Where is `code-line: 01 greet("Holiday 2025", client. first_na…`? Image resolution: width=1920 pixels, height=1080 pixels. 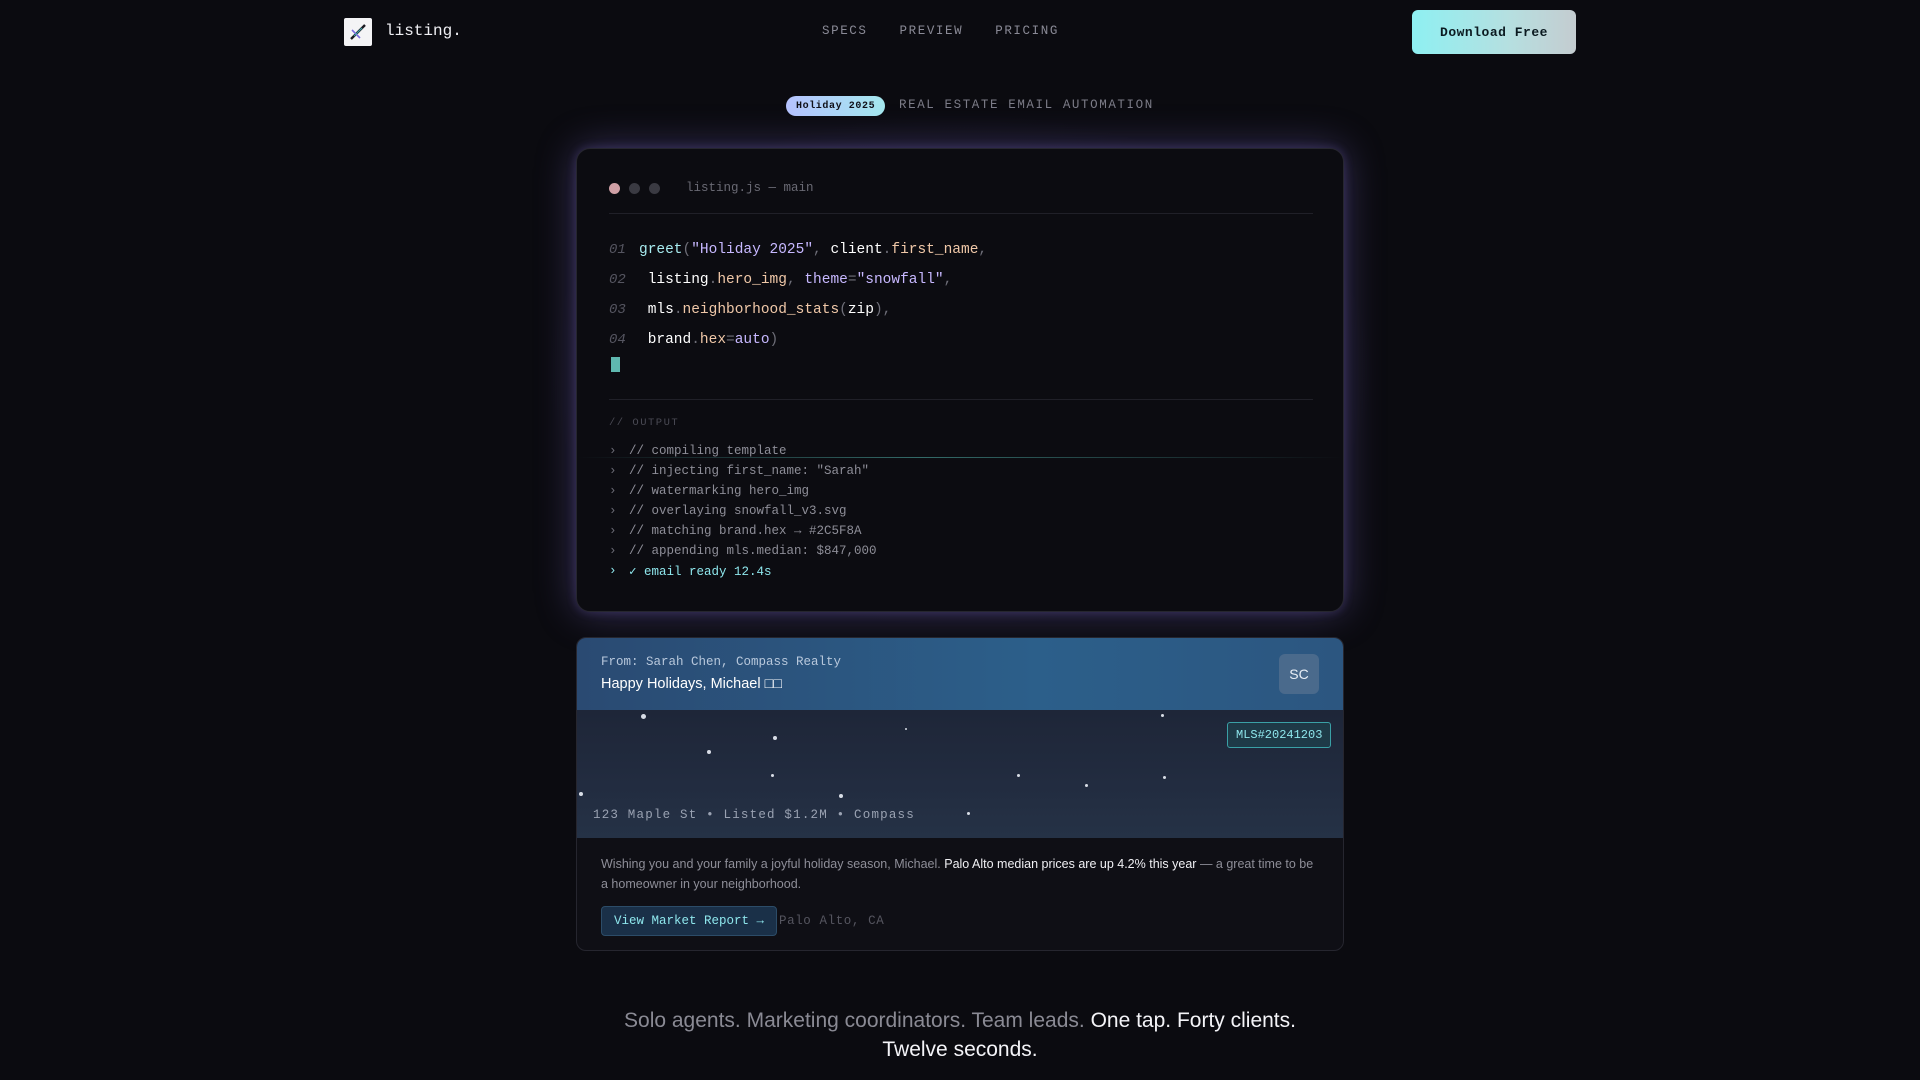 code-line: 01 greet("Holiday 2025", client. first_na… is located at coordinates (961, 250).